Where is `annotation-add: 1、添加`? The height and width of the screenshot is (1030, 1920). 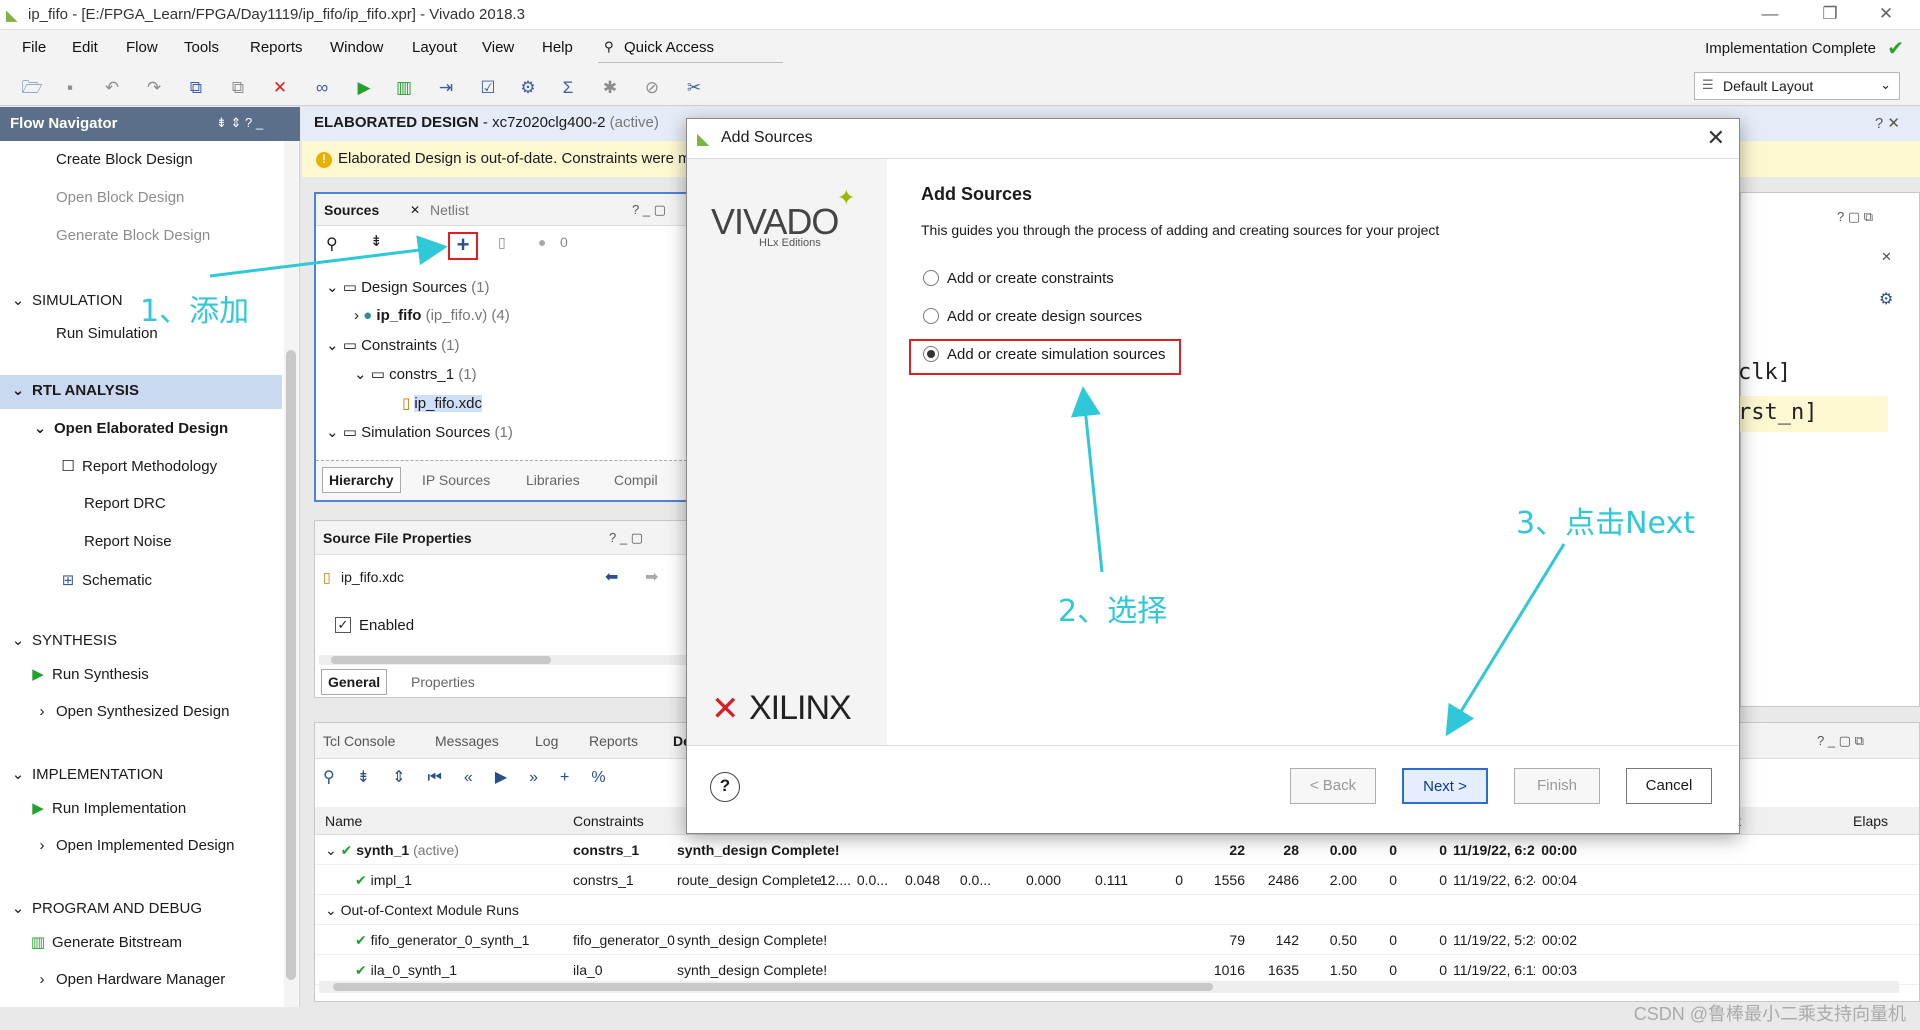 annotation-add: 1、添加 is located at coordinates (195, 311).